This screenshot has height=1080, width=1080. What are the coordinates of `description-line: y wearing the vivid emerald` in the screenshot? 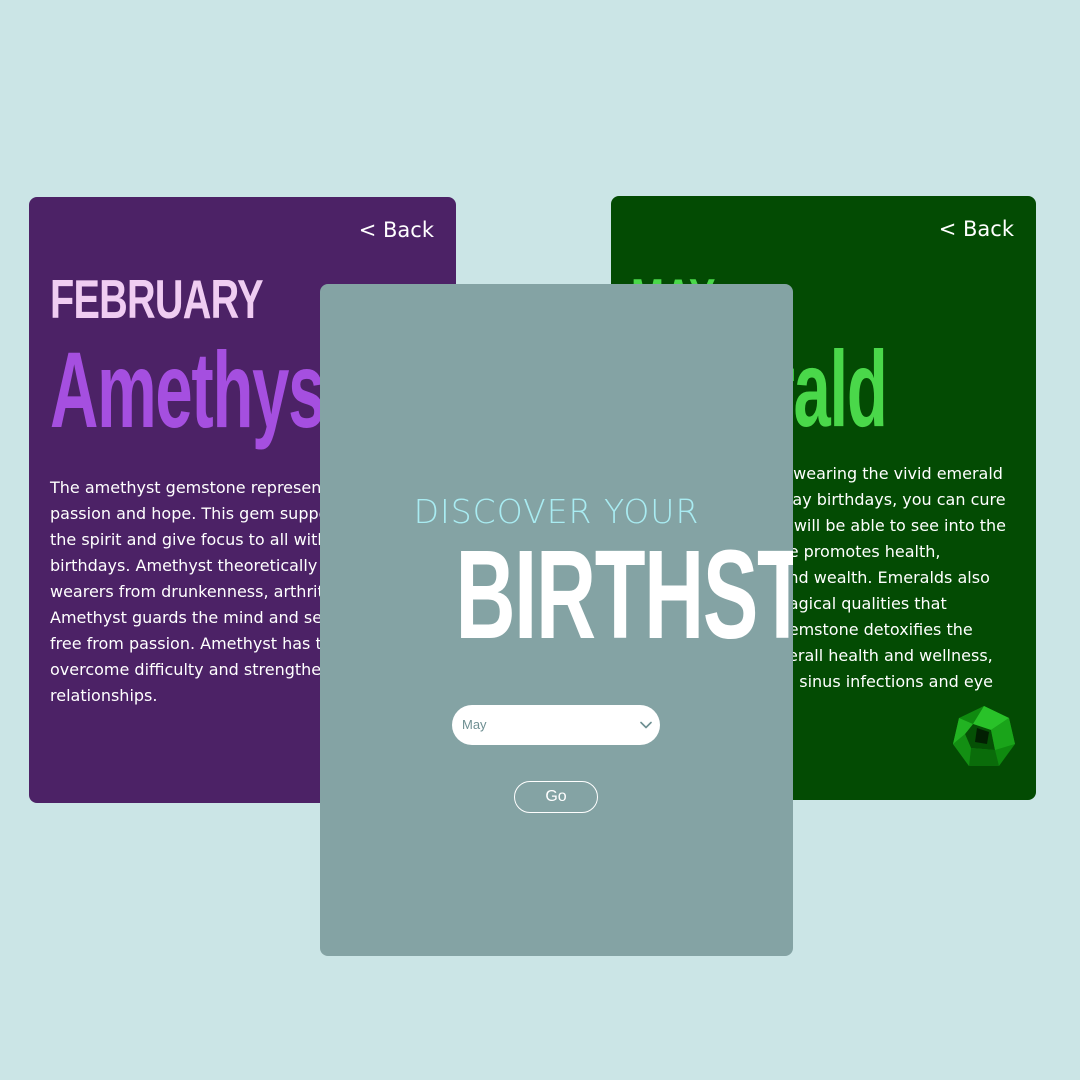 It's located at (890, 473).